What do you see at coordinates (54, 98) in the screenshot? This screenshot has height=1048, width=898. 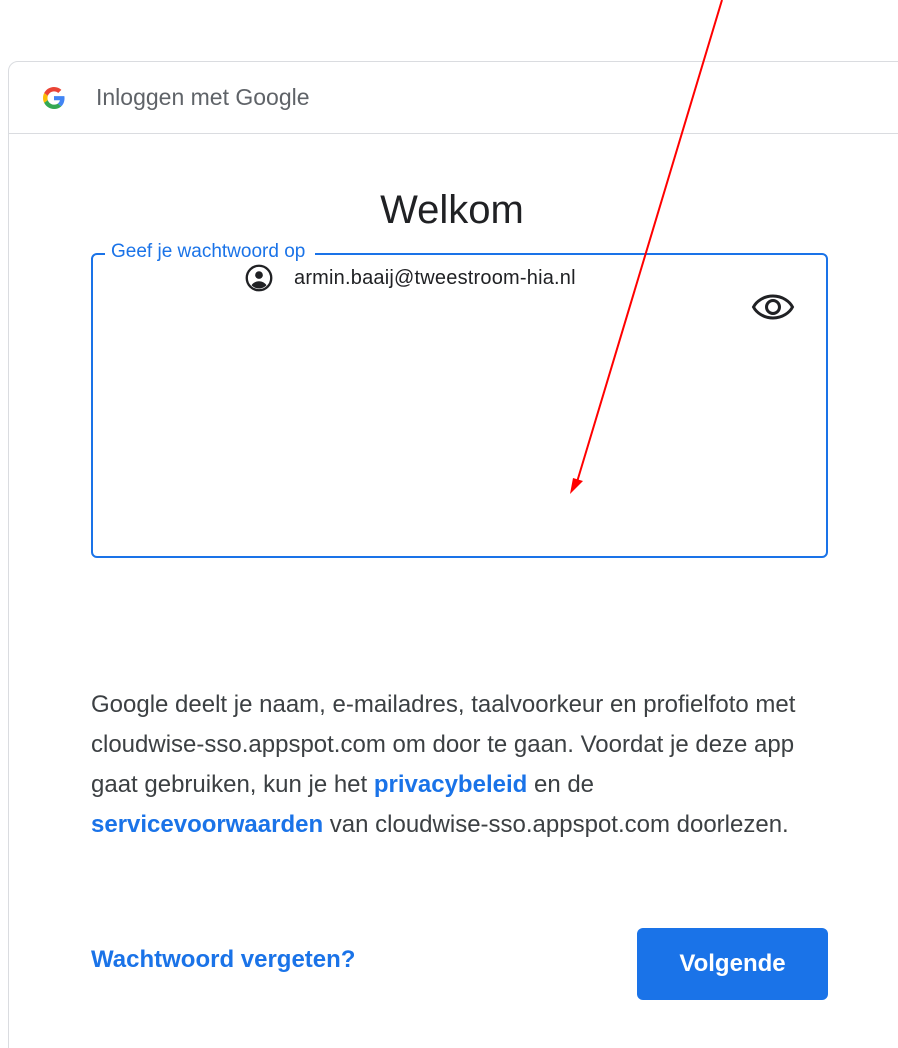 I see `google-g-icon` at bounding box center [54, 98].